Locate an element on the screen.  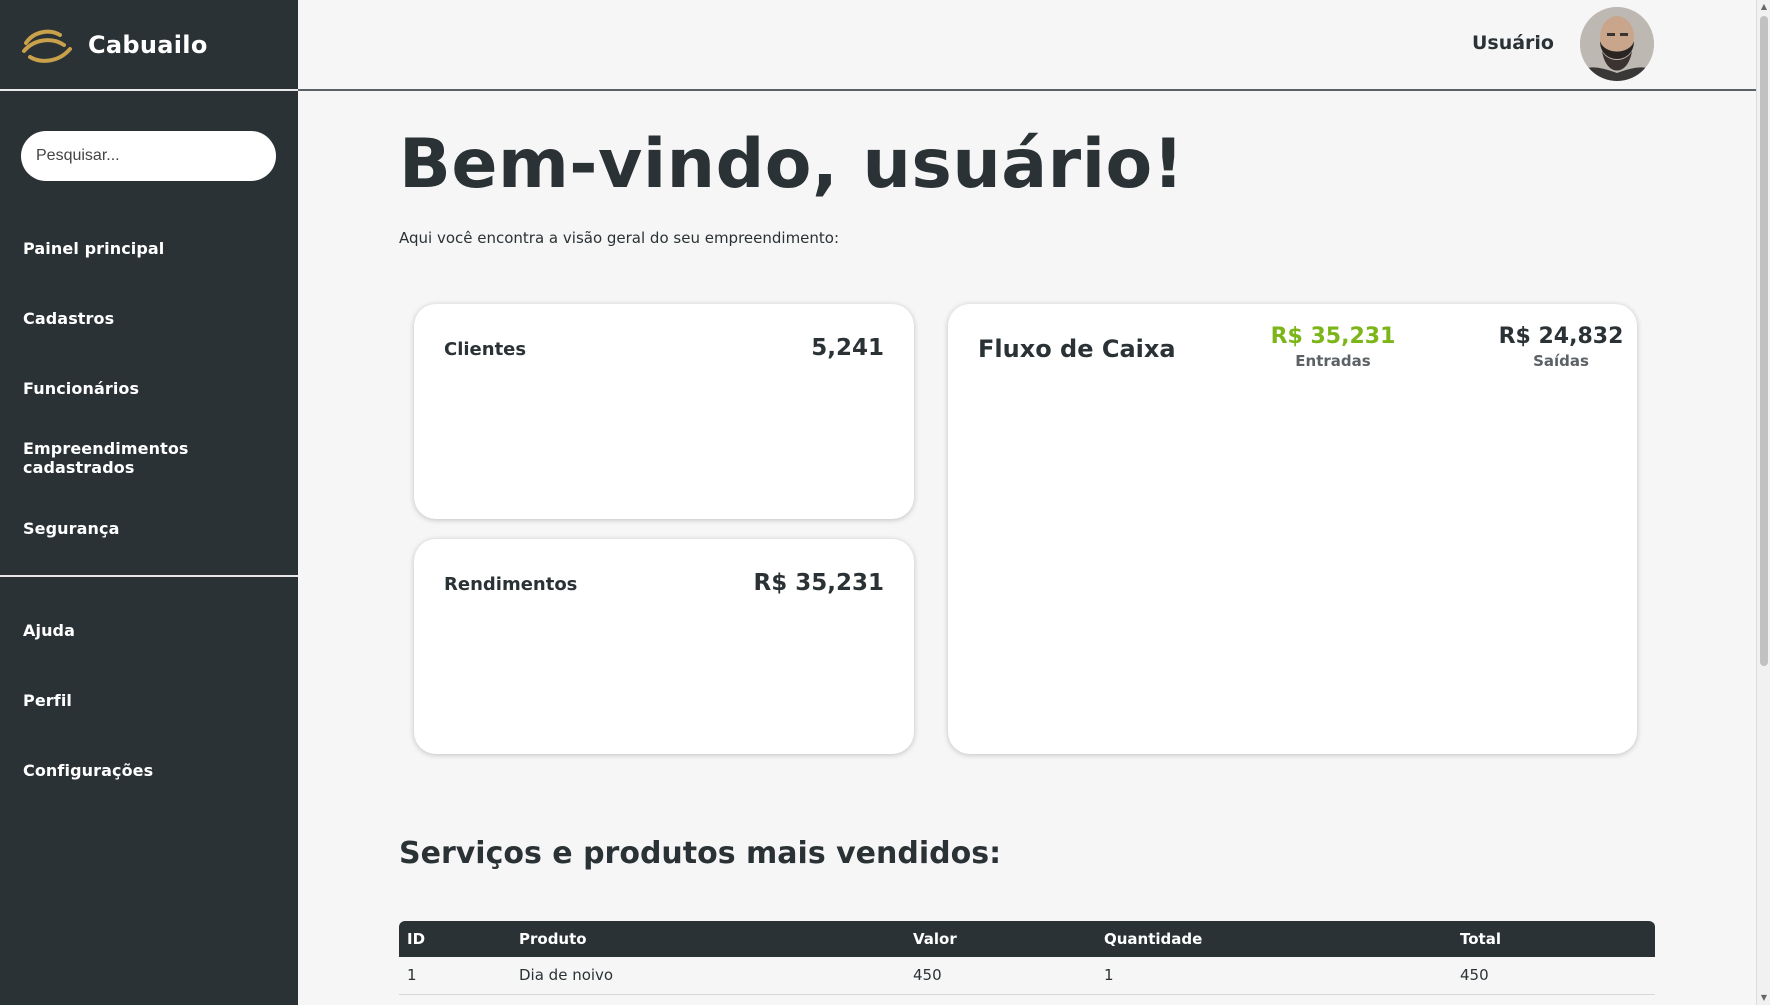
sidebar-item-funcionarios: Funcionários is located at coordinates (149, 388).